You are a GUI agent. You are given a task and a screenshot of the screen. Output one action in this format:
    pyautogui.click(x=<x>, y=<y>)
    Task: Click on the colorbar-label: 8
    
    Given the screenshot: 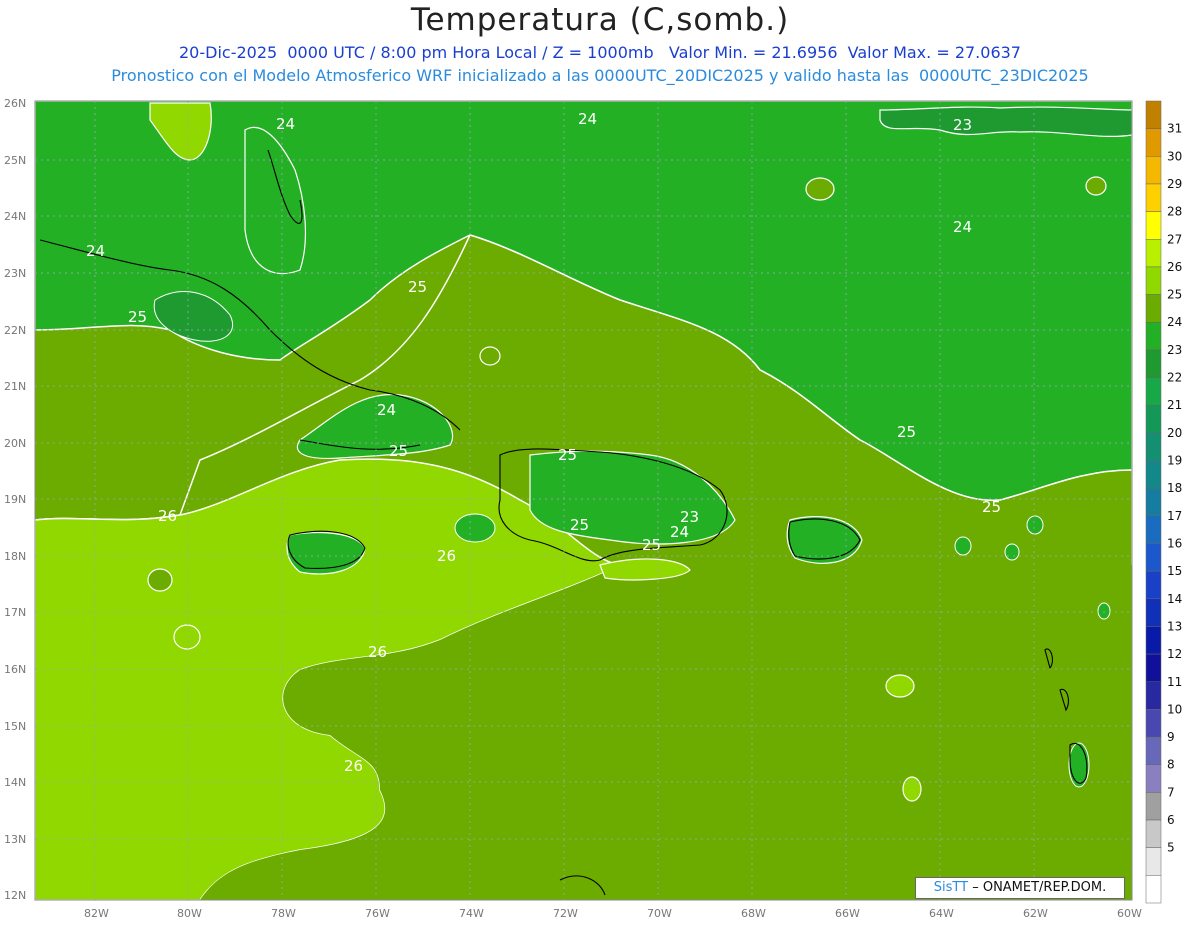 What is the action you would take?
    pyautogui.click(x=1171, y=765)
    